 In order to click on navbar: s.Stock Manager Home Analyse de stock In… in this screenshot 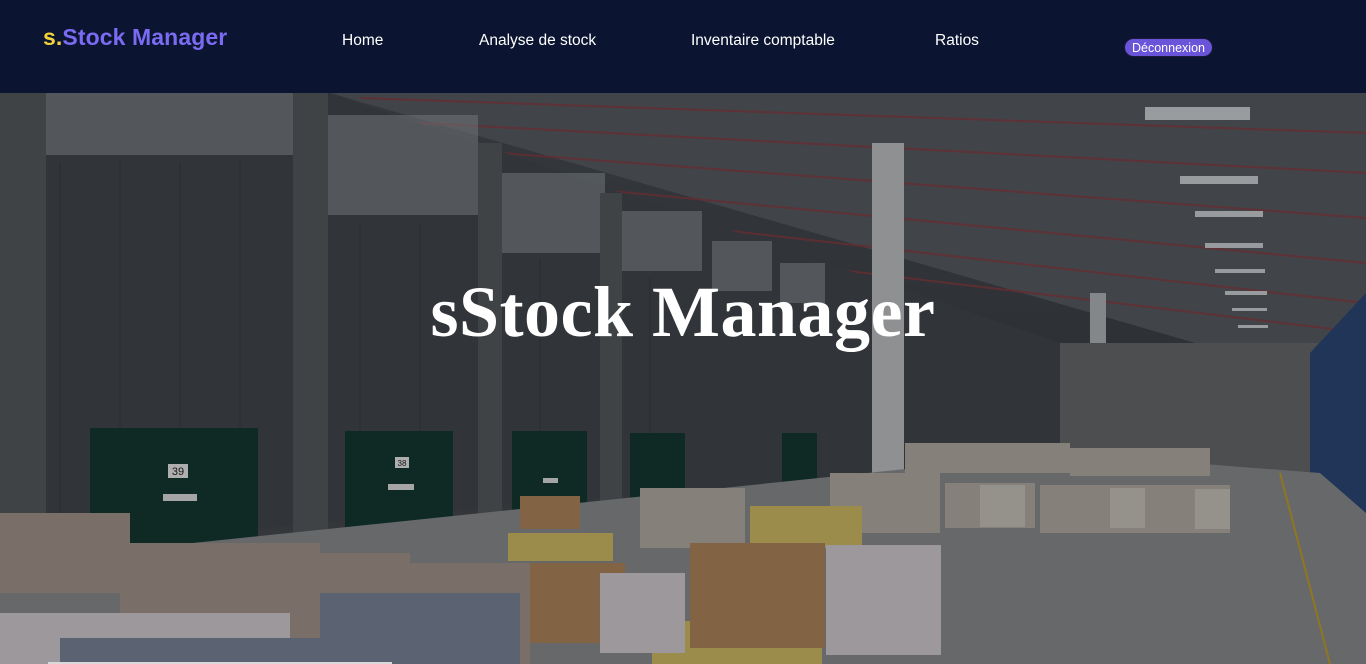, I will do `click(683, 46)`.